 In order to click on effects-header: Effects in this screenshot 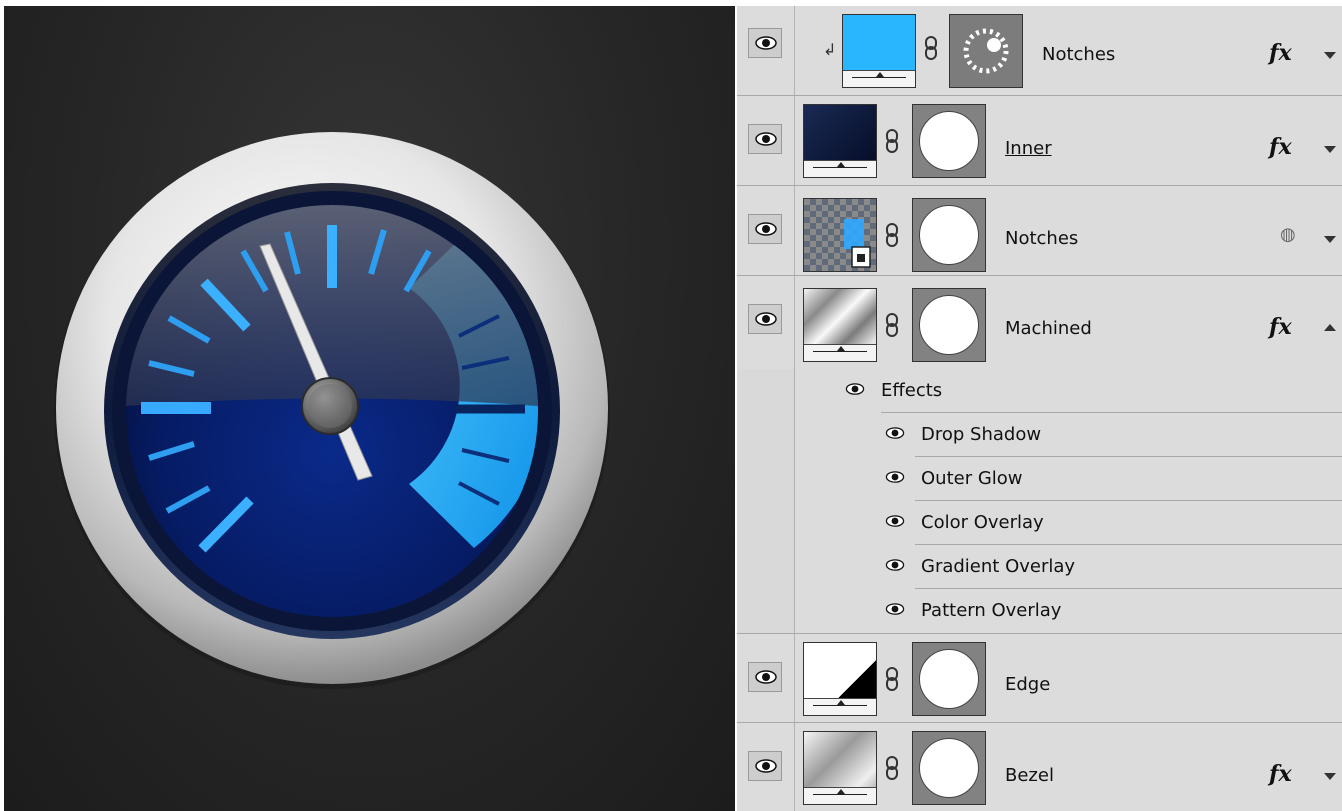, I will do `click(1068, 391)`.